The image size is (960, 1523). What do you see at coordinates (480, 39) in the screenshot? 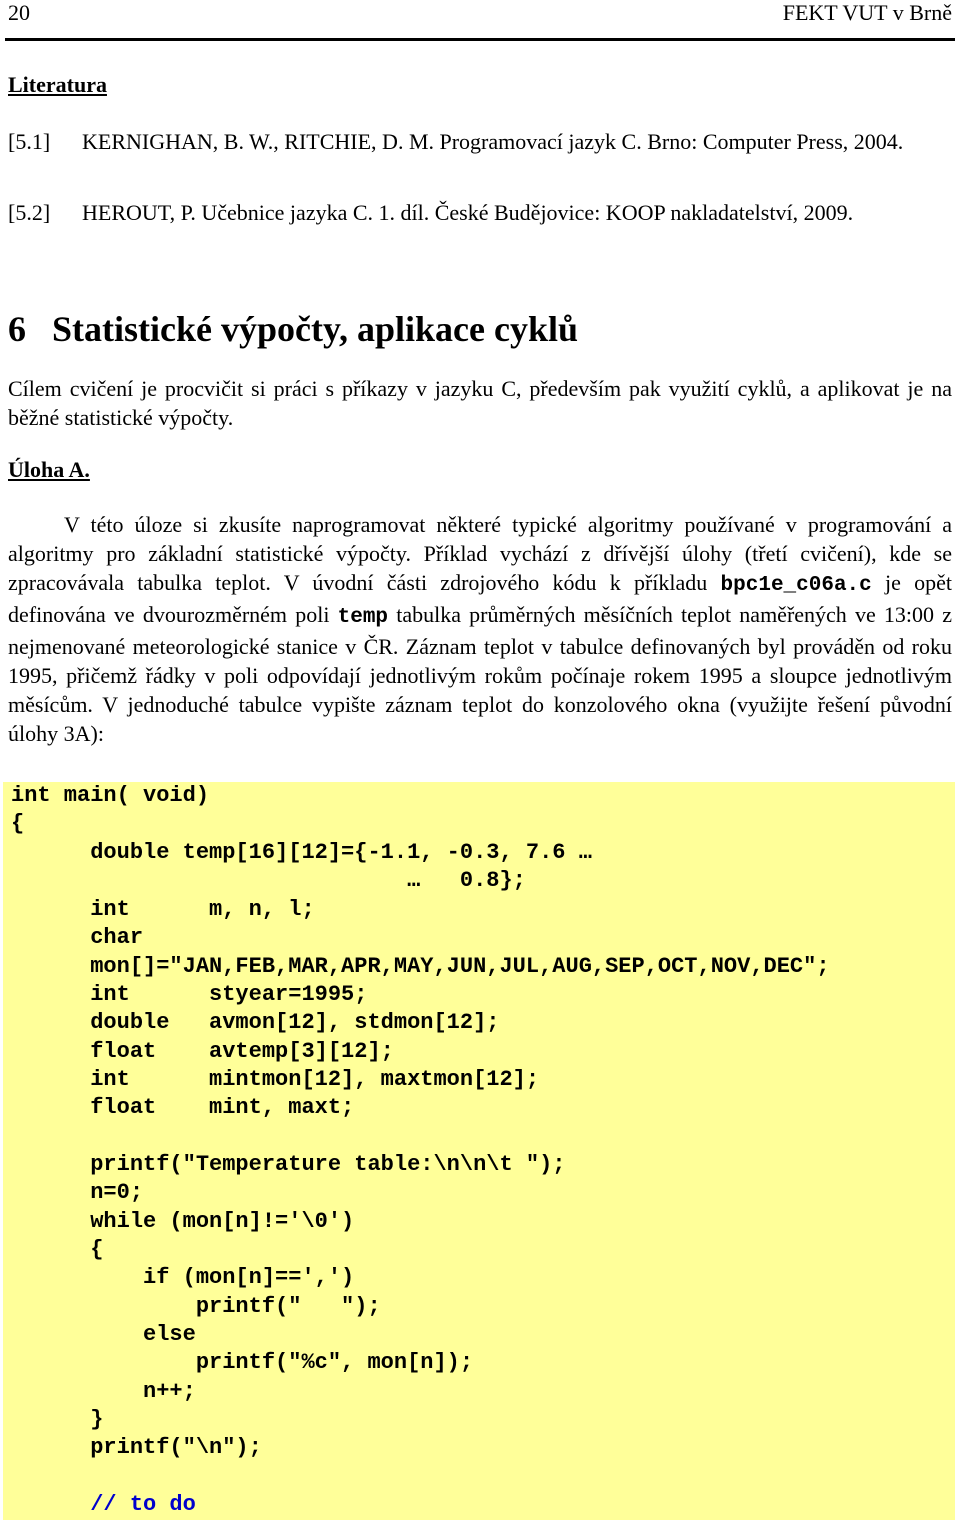
I see `header-divider` at bounding box center [480, 39].